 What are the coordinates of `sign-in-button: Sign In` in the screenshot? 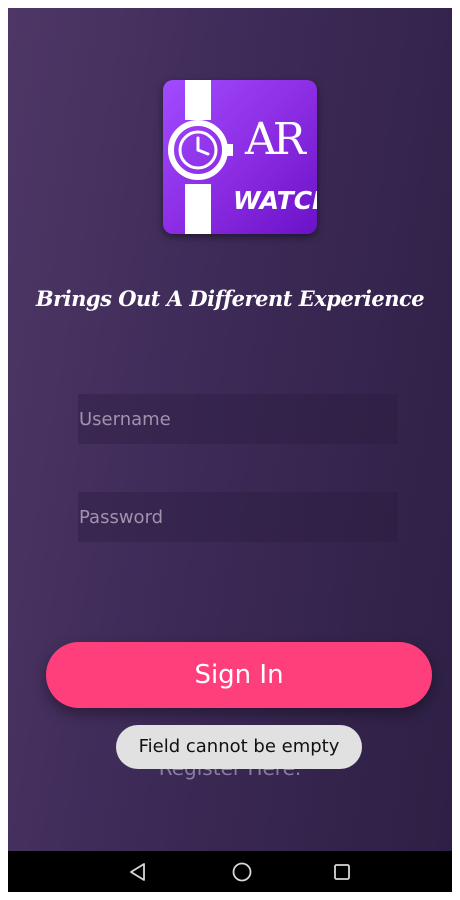 It's located at (239, 675).